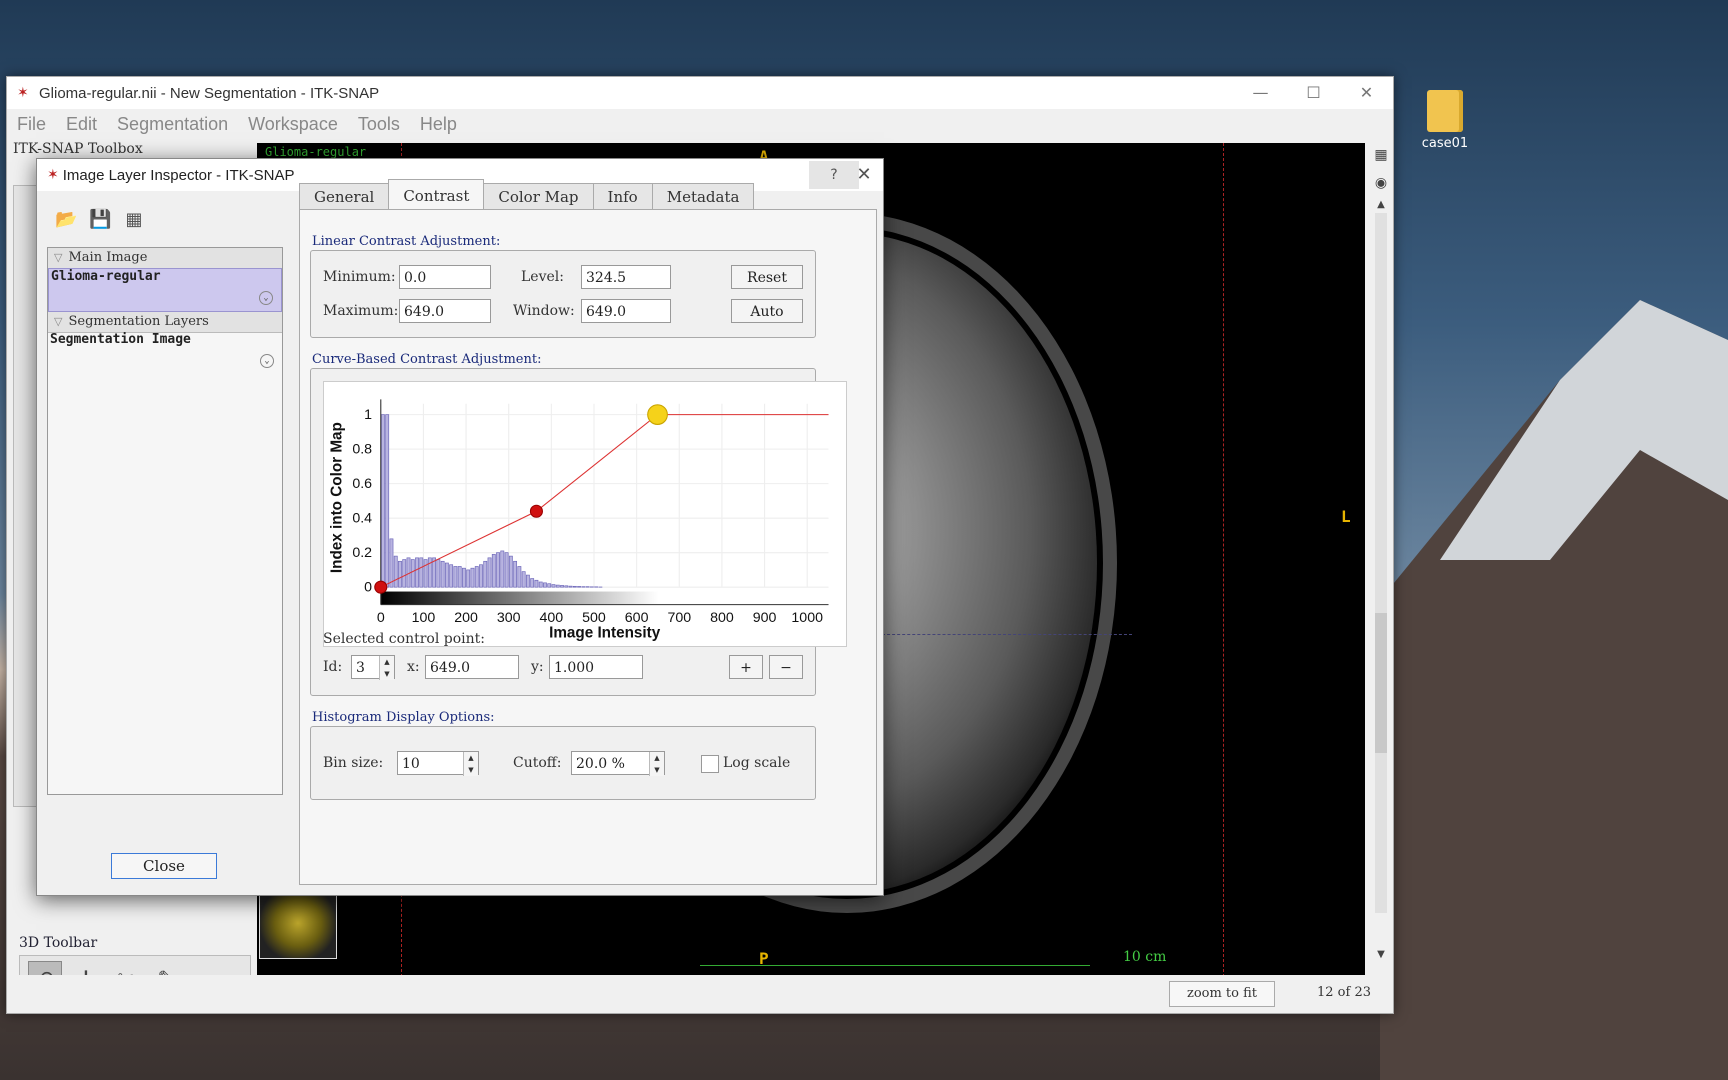 Image resolution: width=1728 pixels, height=1080 pixels. Describe the element at coordinates (58, 943) in the screenshot. I see `toolbar-3d-label: 3D Toolbar` at that location.